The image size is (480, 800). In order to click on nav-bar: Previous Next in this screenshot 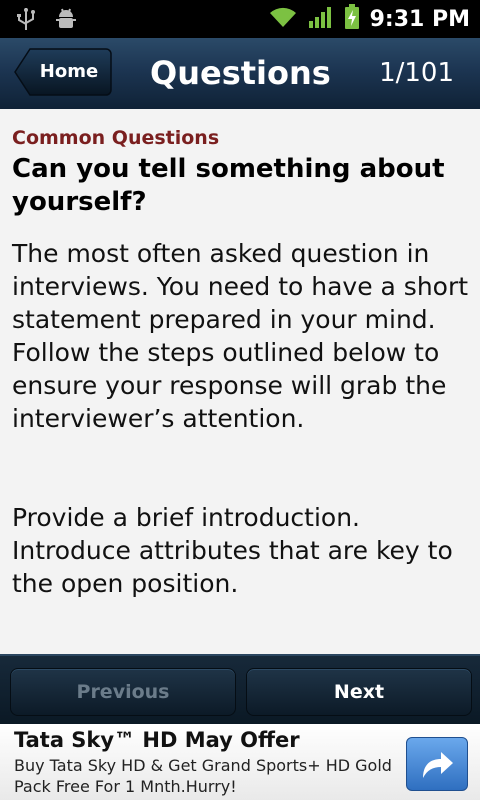, I will do `click(240, 690)`.